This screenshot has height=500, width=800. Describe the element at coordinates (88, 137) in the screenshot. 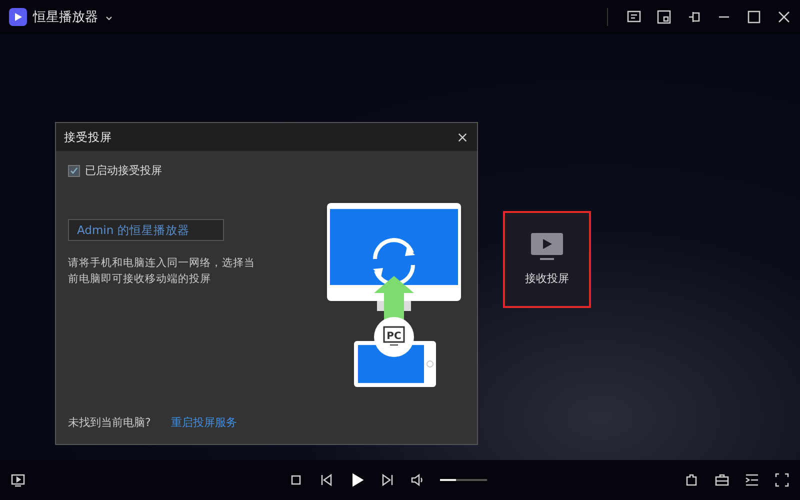

I see `dialog-title: 接受投屏` at that location.